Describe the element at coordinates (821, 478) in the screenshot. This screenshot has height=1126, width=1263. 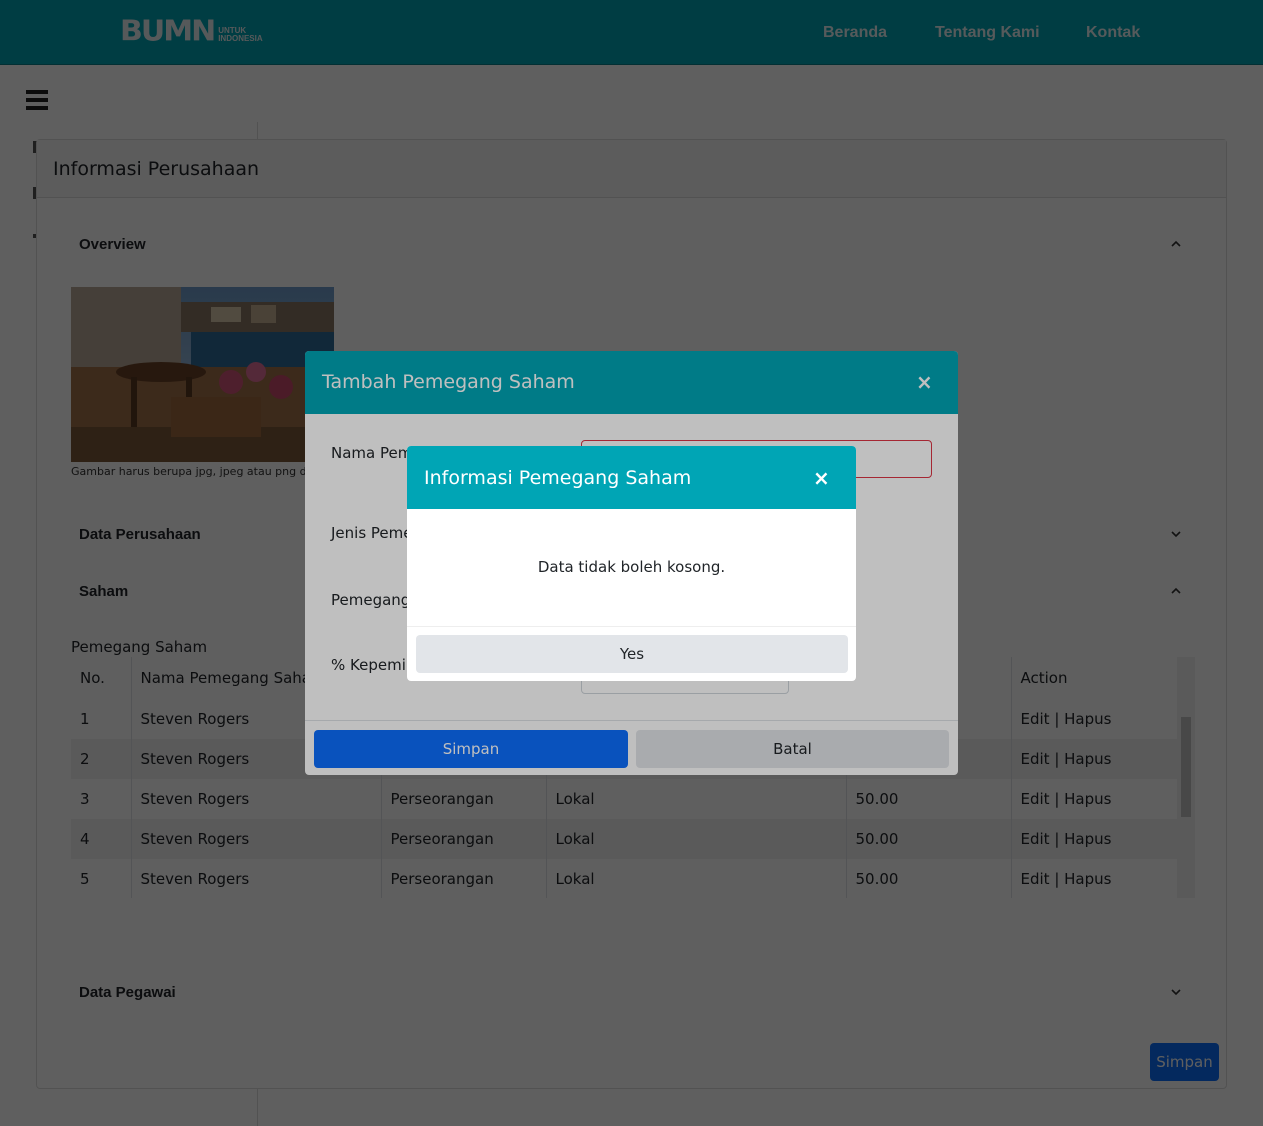
I see `close-icon: ×` at that location.